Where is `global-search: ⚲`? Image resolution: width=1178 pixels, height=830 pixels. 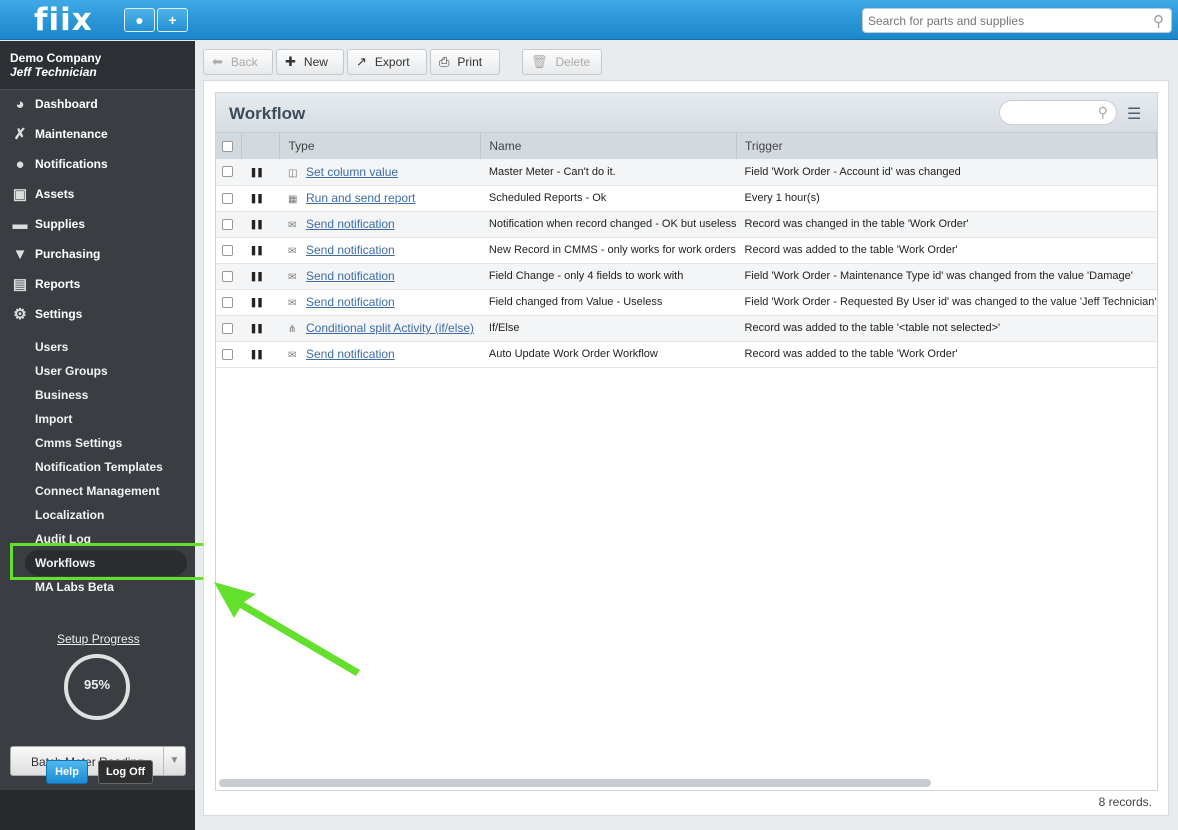 global-search: ⚲ is located at coordinates (1017, 20).